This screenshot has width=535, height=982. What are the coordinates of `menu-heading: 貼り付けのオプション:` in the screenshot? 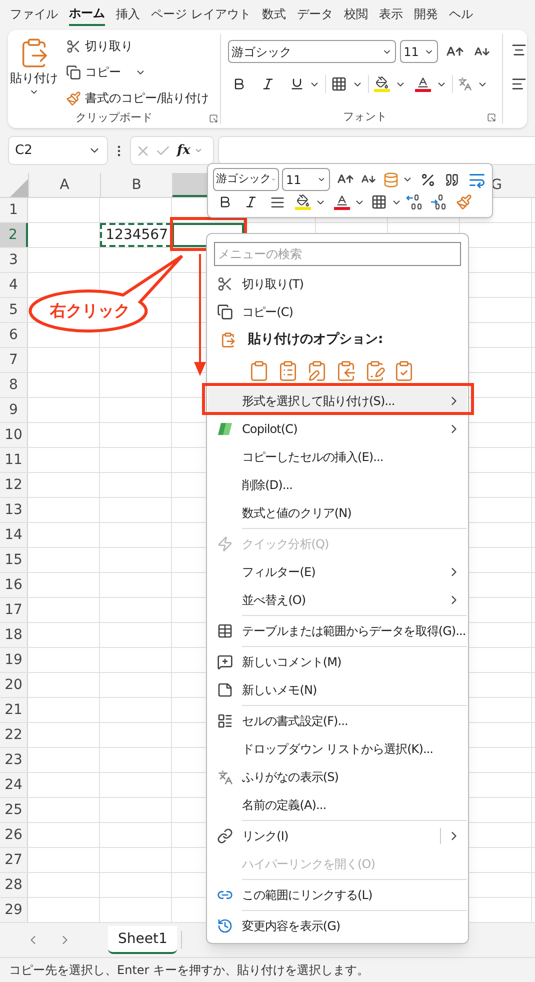 It's located at (316, 340).